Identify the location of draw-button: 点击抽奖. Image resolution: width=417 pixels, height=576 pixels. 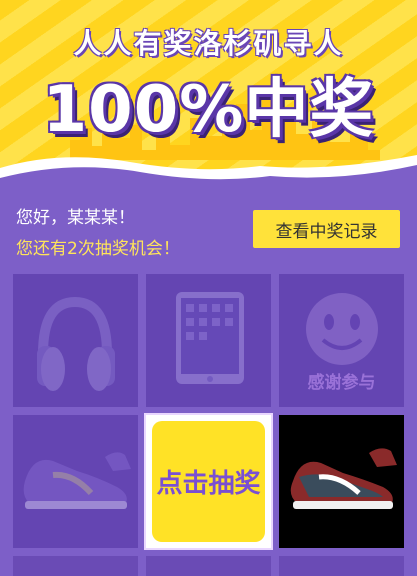
(208, 481).